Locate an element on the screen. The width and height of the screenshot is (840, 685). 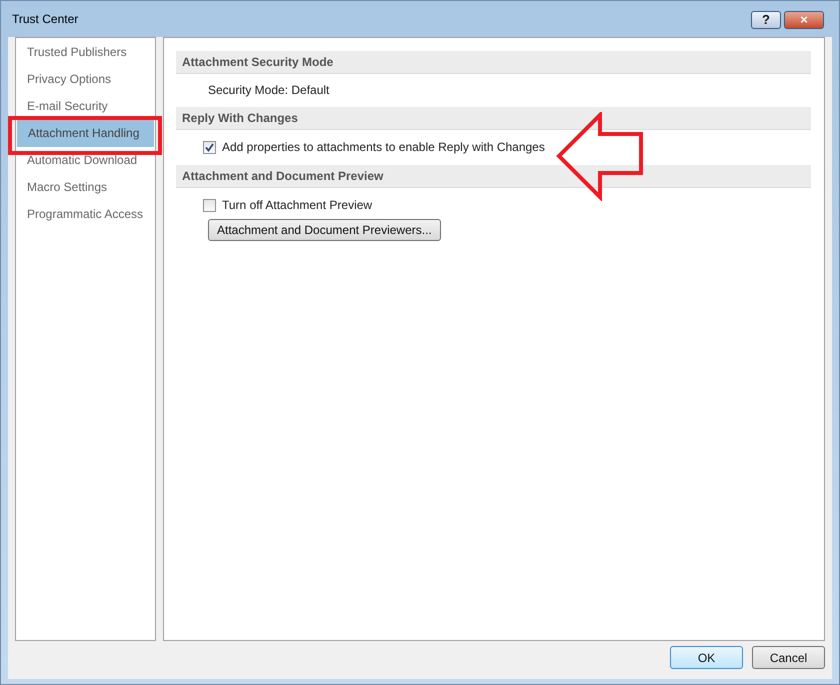
checkbox-label: Add properties to attachments to enable Reply with Changes is located at coordinates (383, 147).